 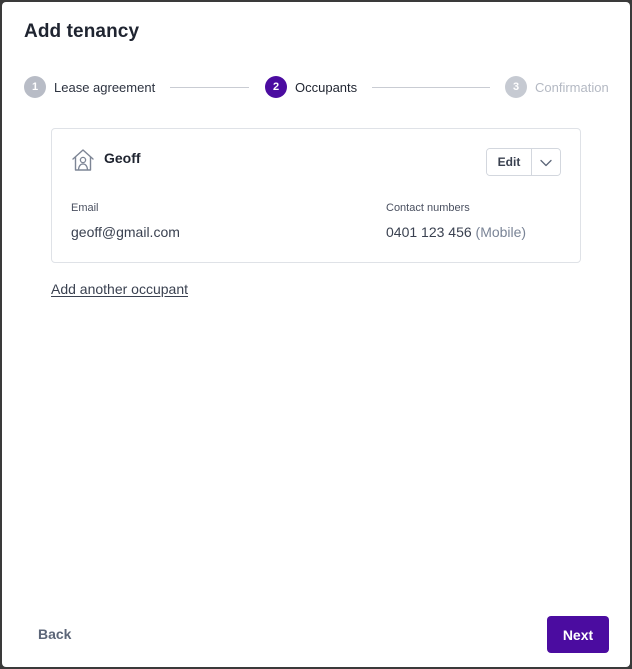 I want to click on step-occupants: 2 Occupants, so click(x=311, y=87).